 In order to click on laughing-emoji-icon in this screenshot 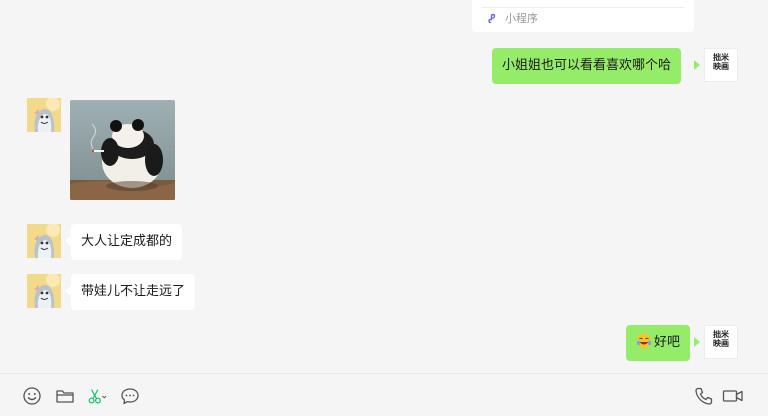, I will do `click(644, 341)`.